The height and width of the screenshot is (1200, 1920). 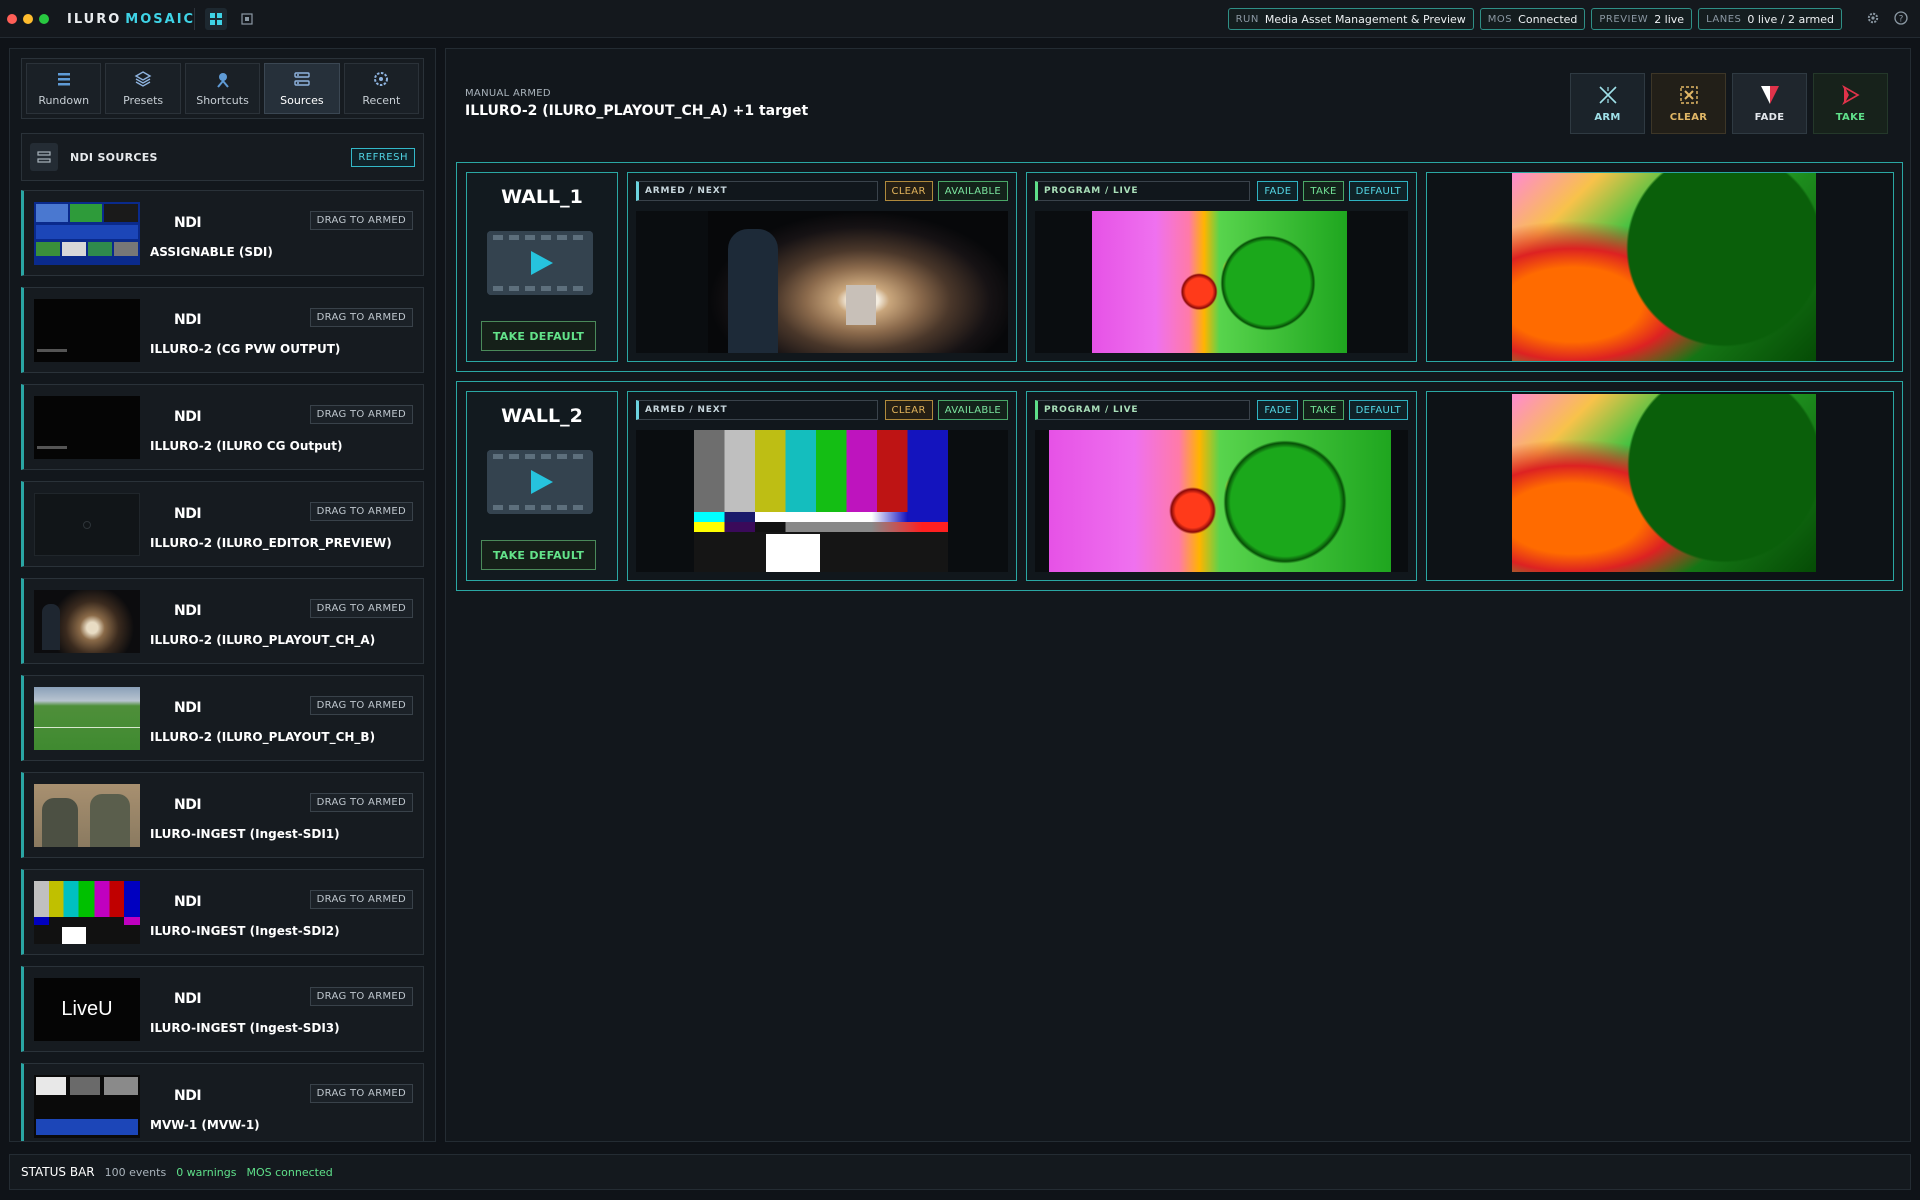 What do you see at coordinates (381, 88) in the screenshot?
I see `tab-recent: Recent` at bounding box center [381, 88].